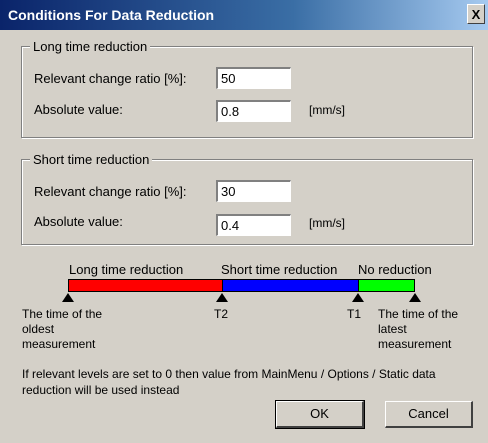 The height and width of the screenshot is (443, 488). Describe the element at coordinates (395, 269) in the screenshot. I see `timeline-none-label: No reduction` at that location.